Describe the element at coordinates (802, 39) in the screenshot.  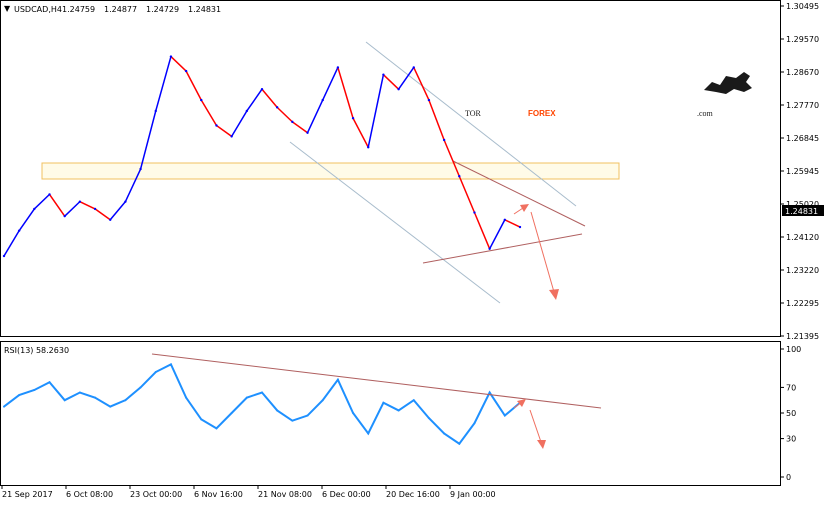
I see `price-tick-label: 1.29570` at that location.